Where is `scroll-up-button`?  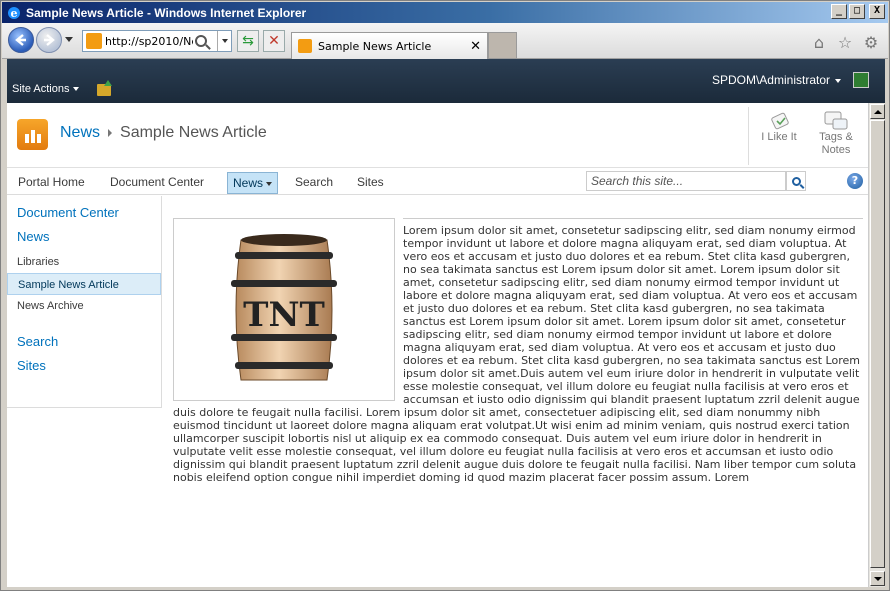
scroll-up-button is located at coordinates (877, 111).